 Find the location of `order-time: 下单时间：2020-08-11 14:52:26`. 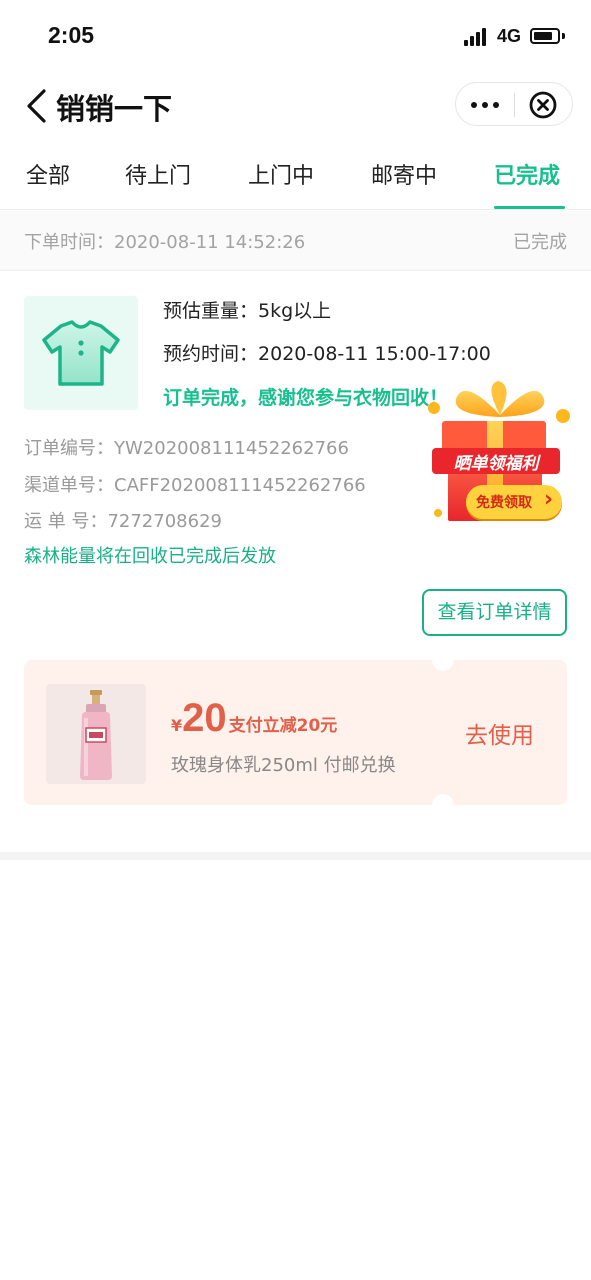

order-time: 下单时间：2020-08-11 14:52:26 is located at coordinates (164, 241).